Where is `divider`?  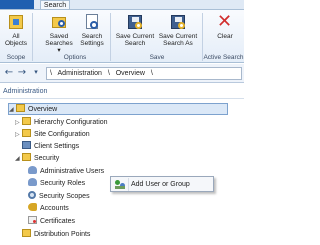 divider is located at coordinates (122, 98).